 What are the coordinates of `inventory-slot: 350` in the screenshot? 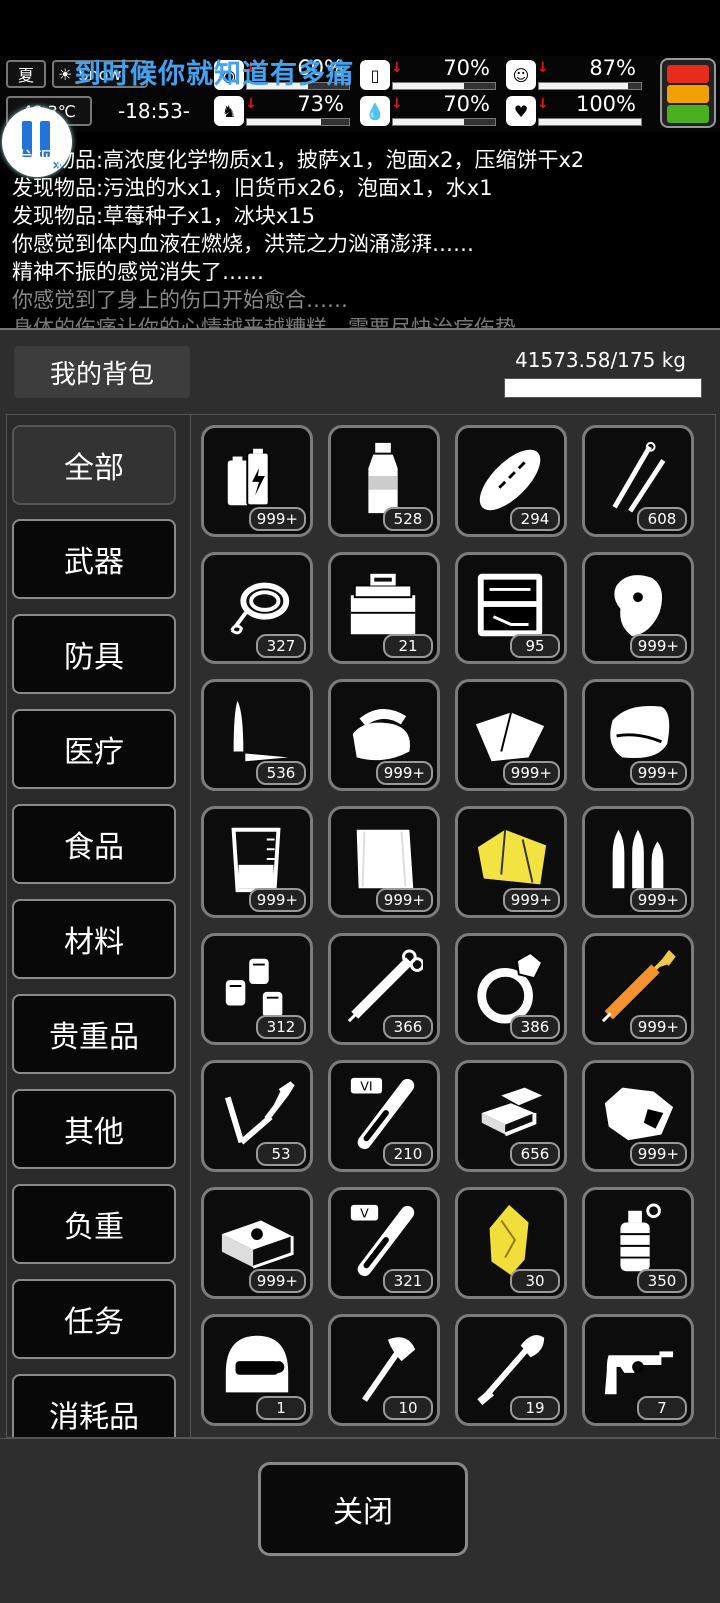 It's located at (638, 1243).